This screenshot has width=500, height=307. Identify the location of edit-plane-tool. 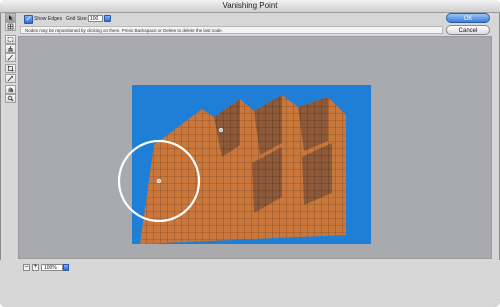
(10, 17).